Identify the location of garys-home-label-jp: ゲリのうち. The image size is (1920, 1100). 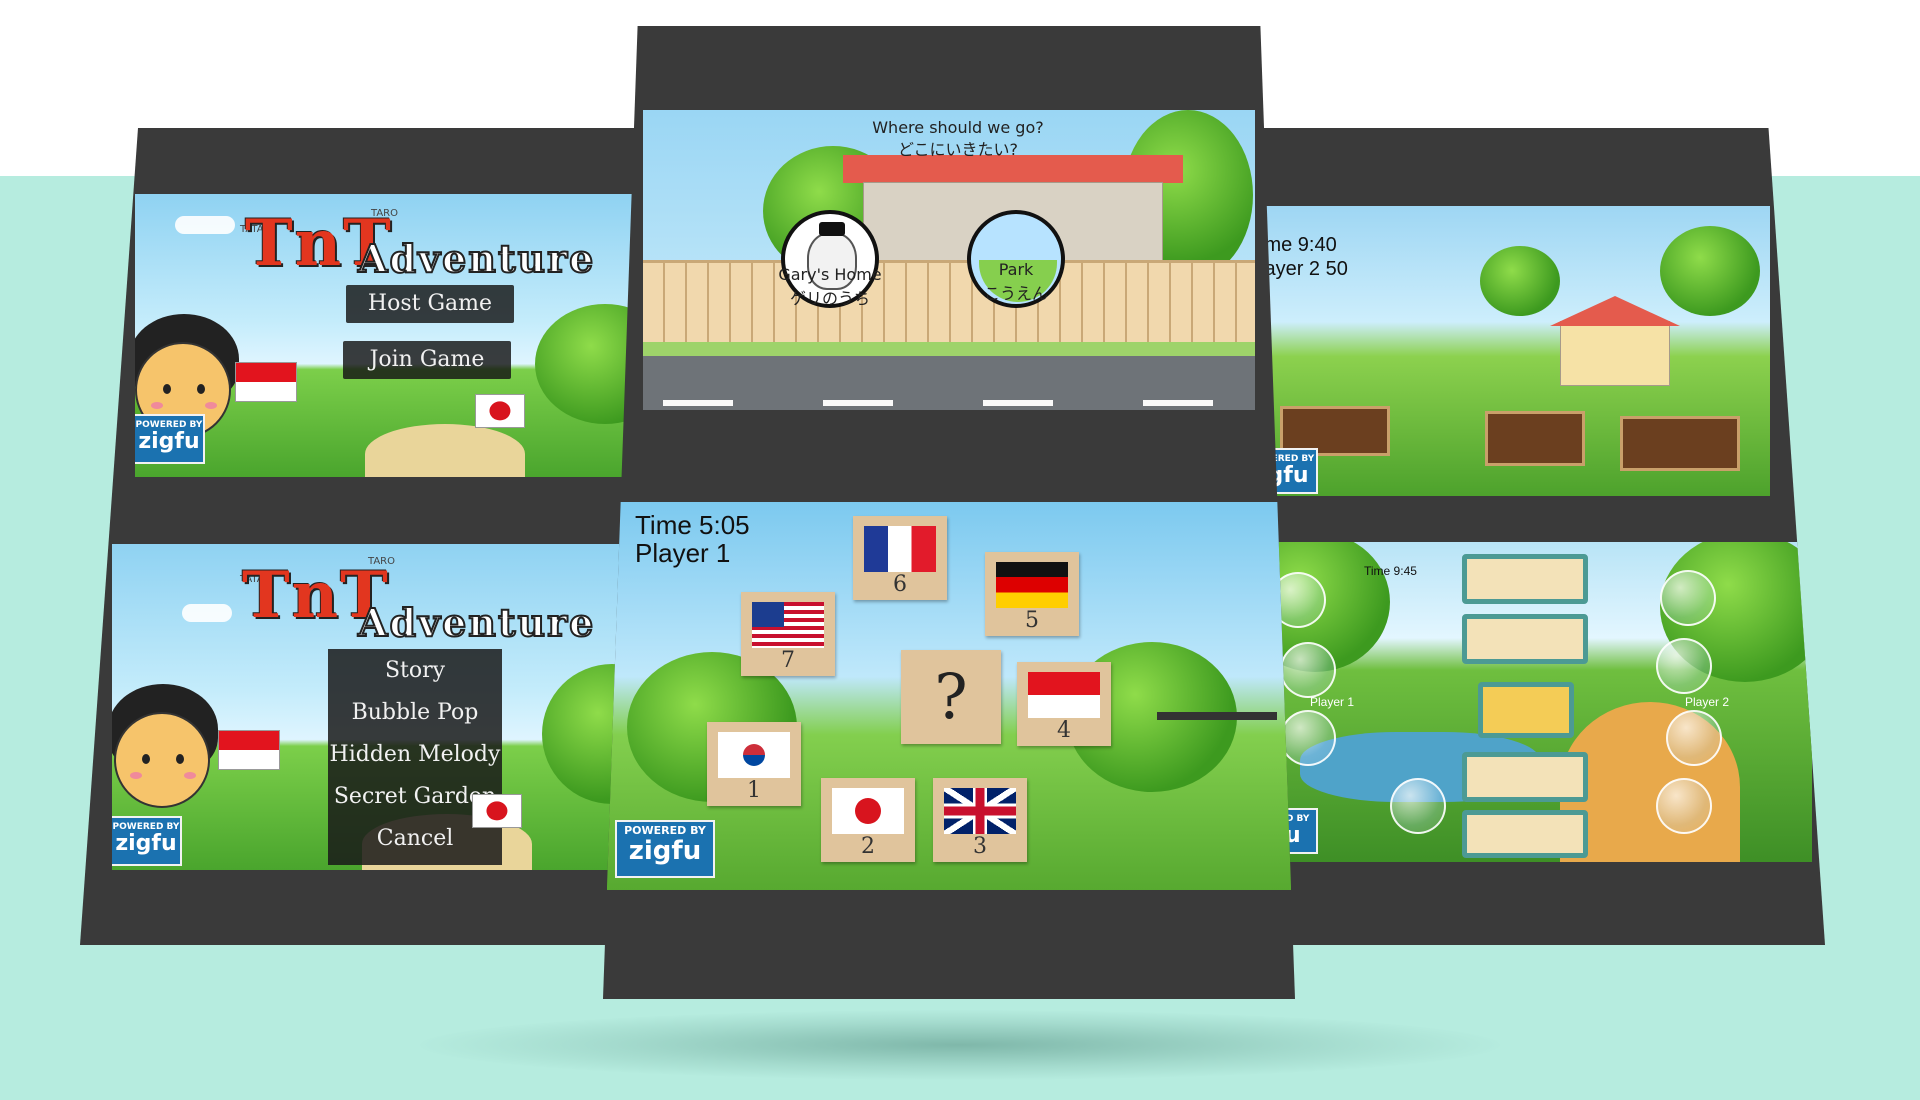
(829, 298).